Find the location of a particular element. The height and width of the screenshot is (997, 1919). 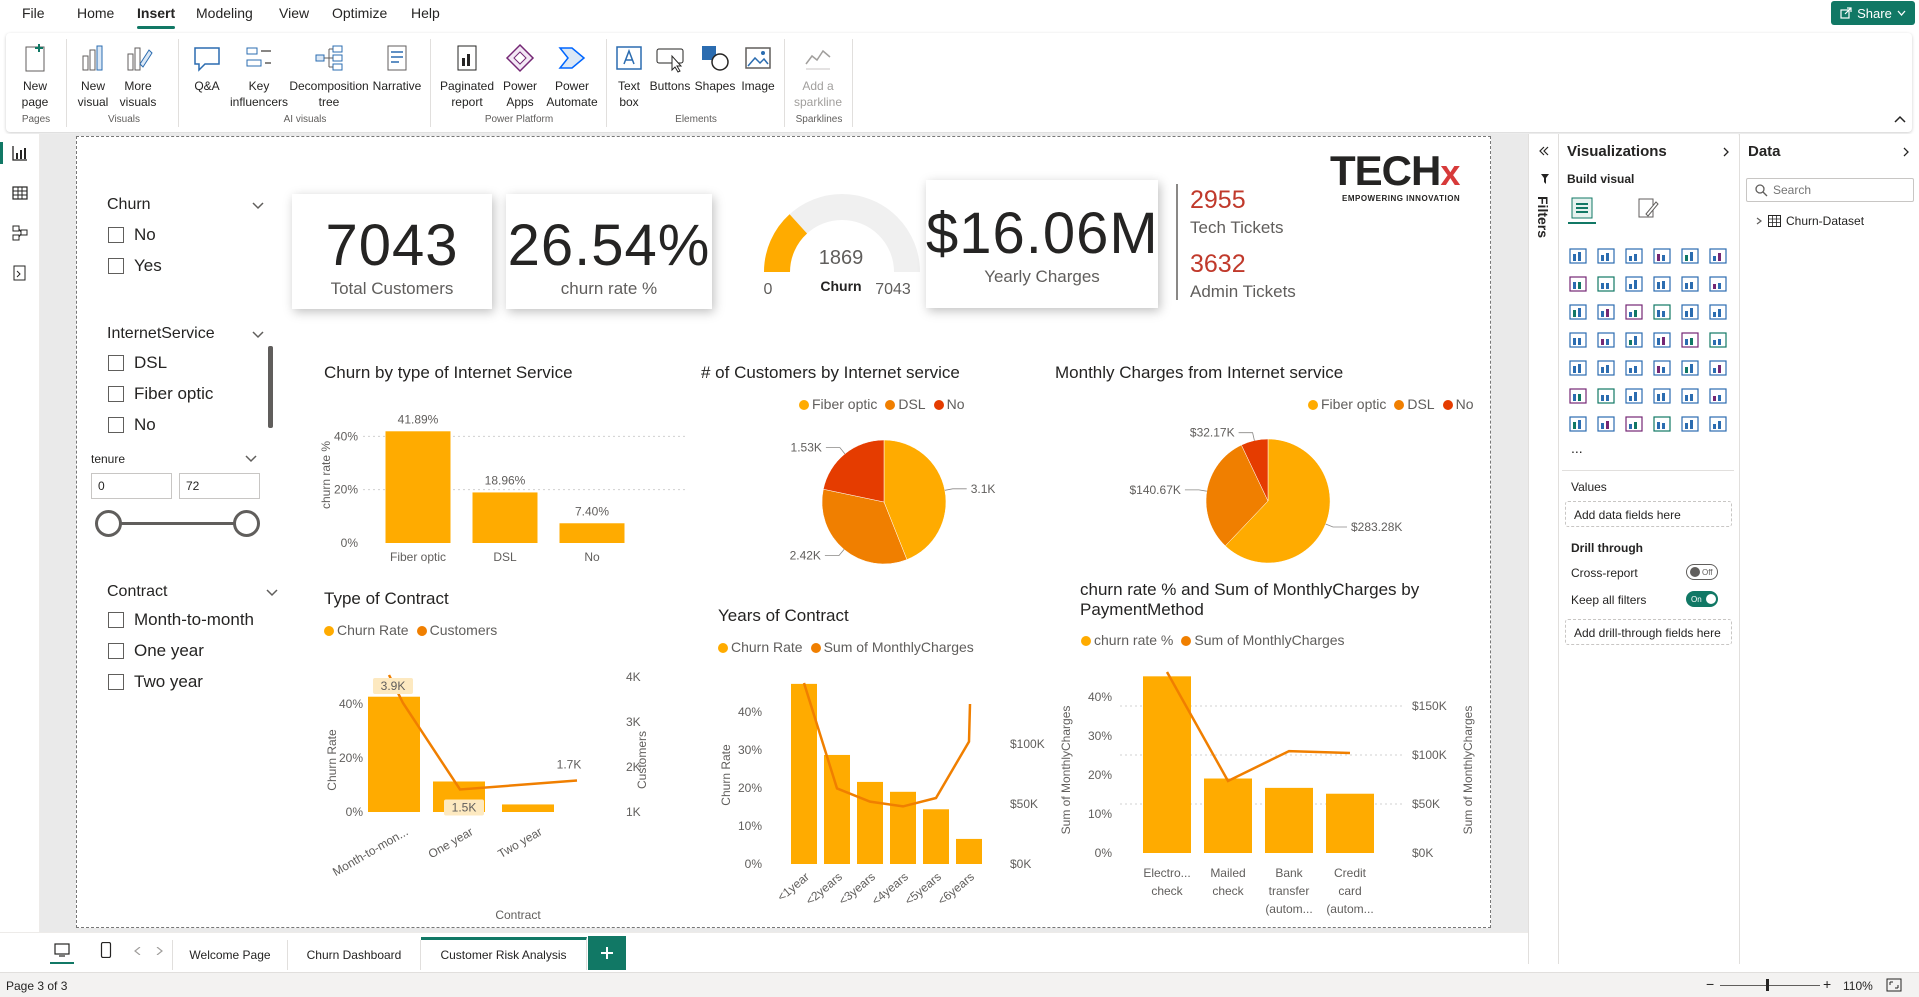

power-automate-icon is located at coordinates (1634, 424).